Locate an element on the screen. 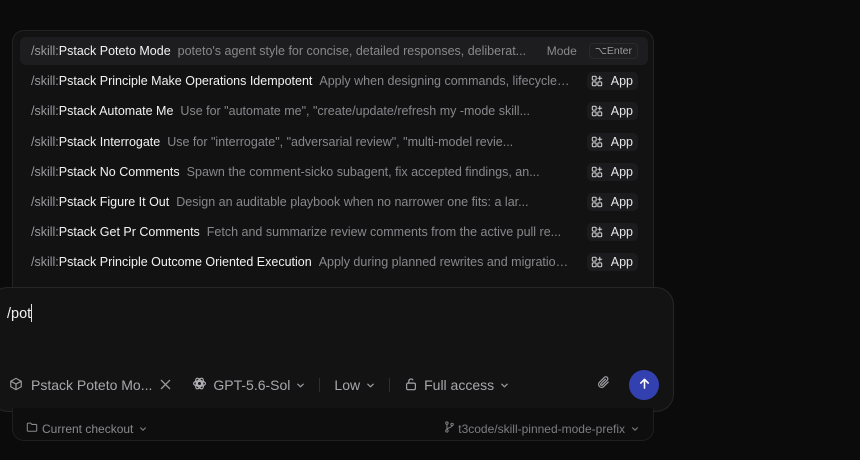 The image size is (860, 460). checkout-selector: Current checkout is located at coordinates (86, 428).